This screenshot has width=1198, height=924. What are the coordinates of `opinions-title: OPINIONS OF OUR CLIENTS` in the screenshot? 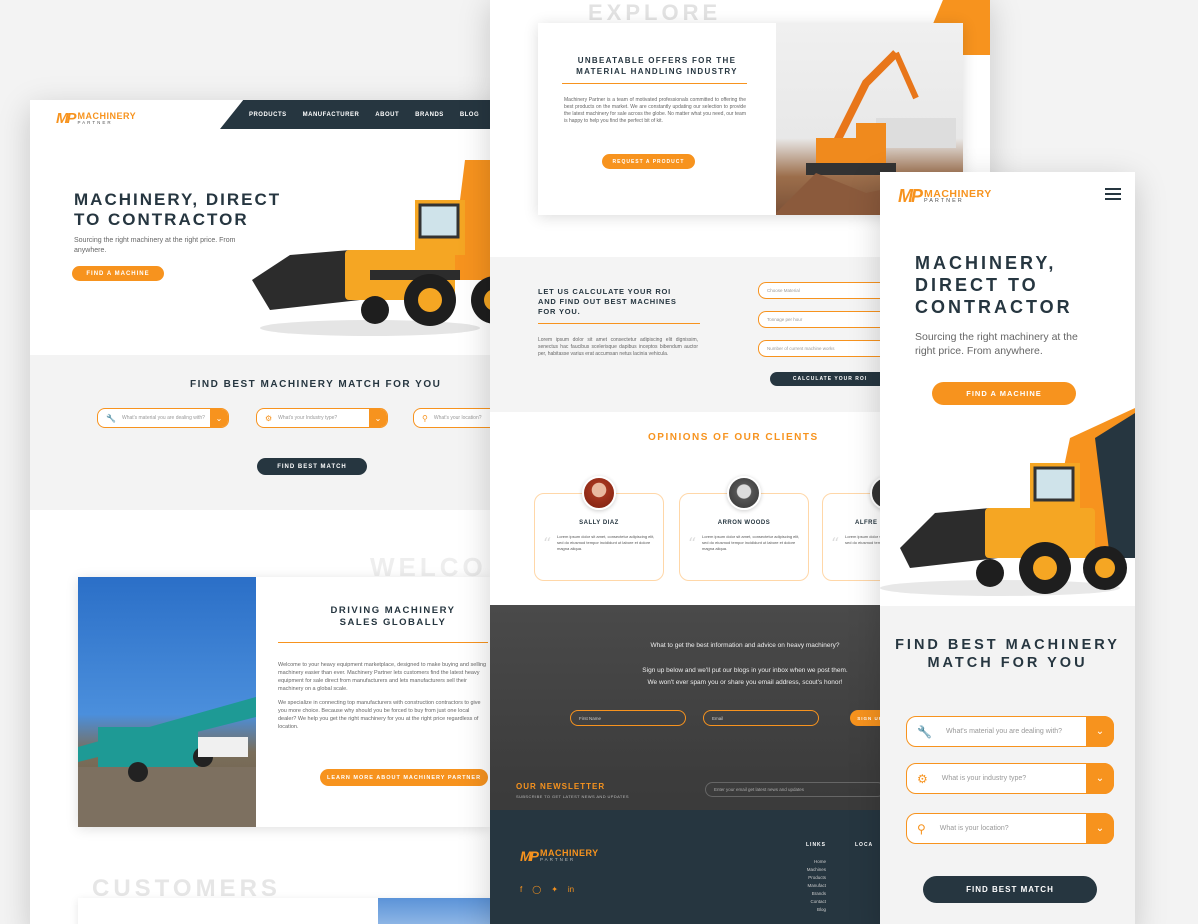 It's located at (733, 437).